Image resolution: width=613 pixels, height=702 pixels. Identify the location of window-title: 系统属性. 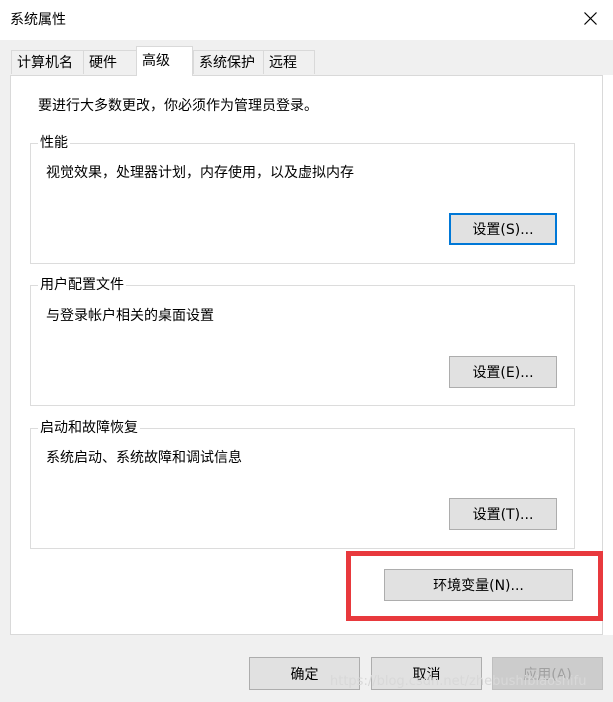
(38, 20).